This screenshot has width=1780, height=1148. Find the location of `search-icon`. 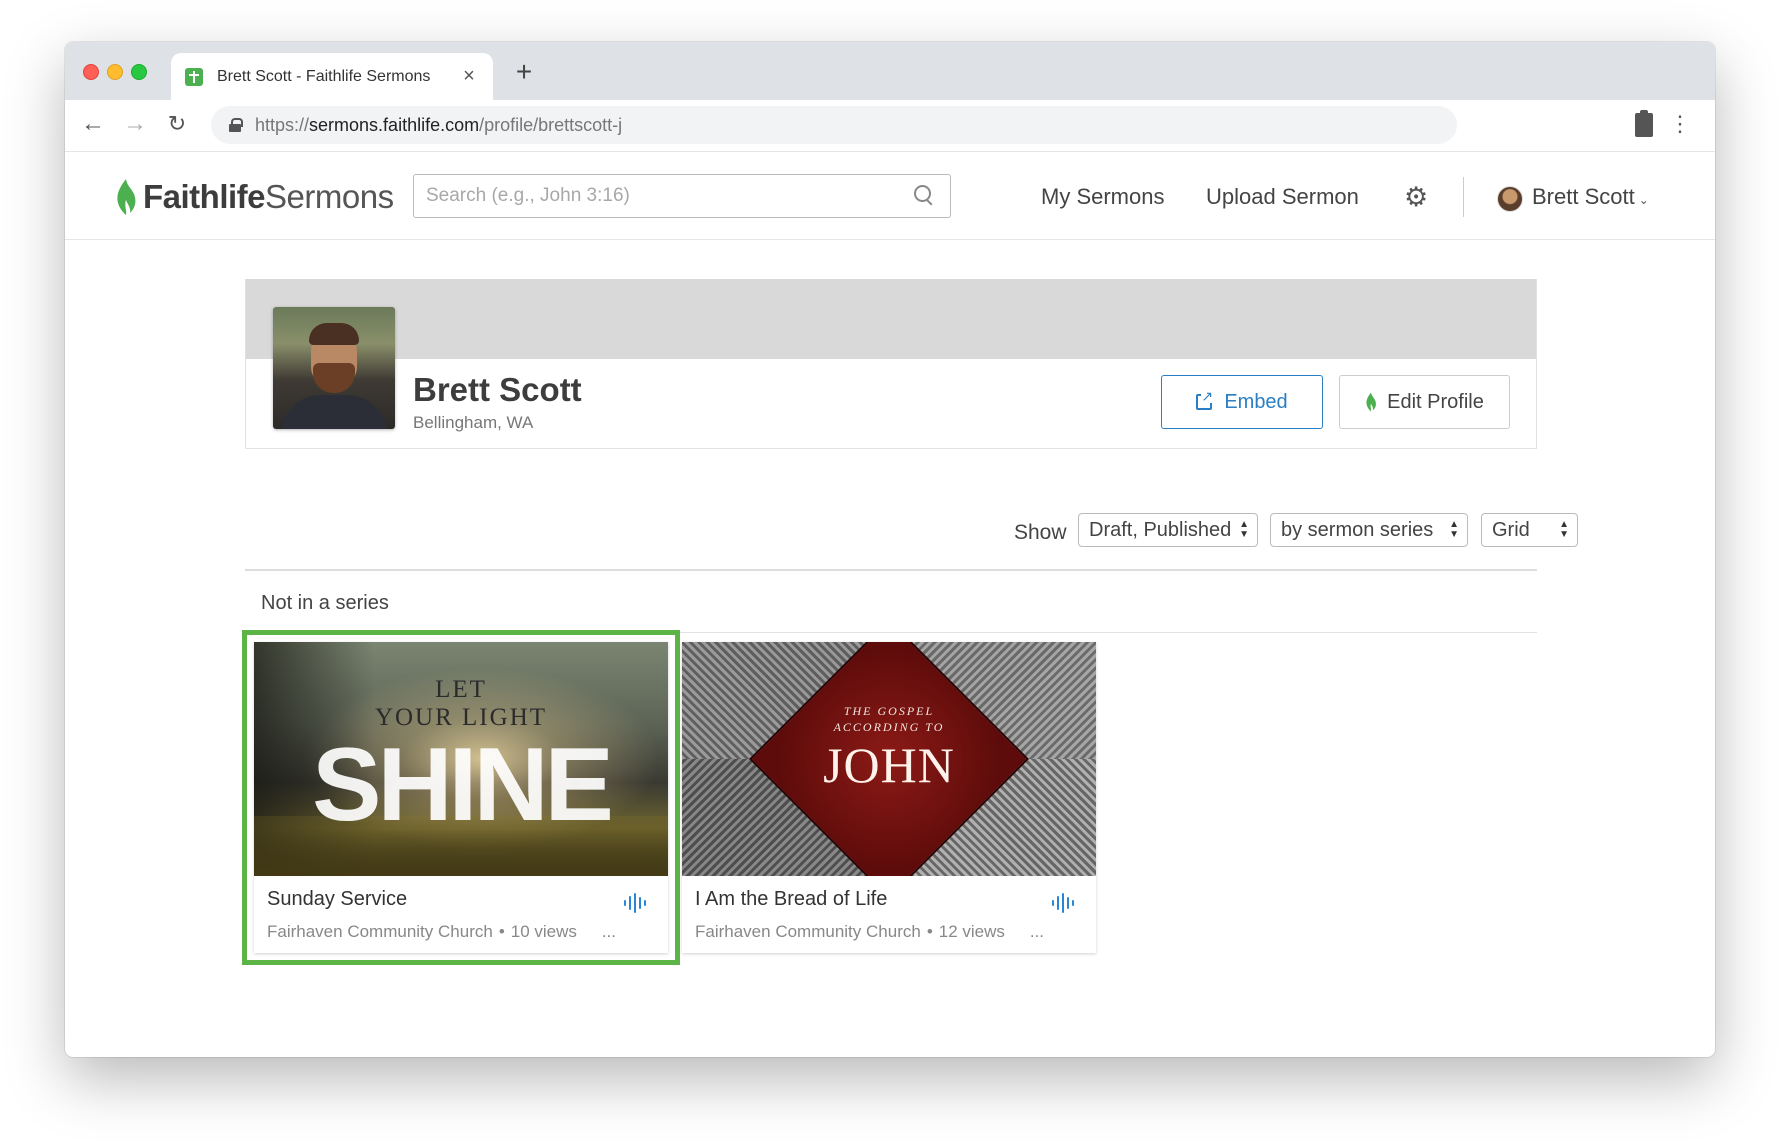

search-icon is located at coordinates (924, 195).